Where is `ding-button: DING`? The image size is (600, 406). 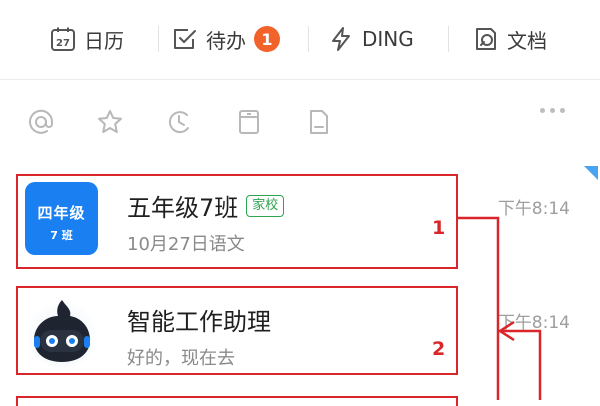
ding-button: DING is located at coordinates (371, 39).